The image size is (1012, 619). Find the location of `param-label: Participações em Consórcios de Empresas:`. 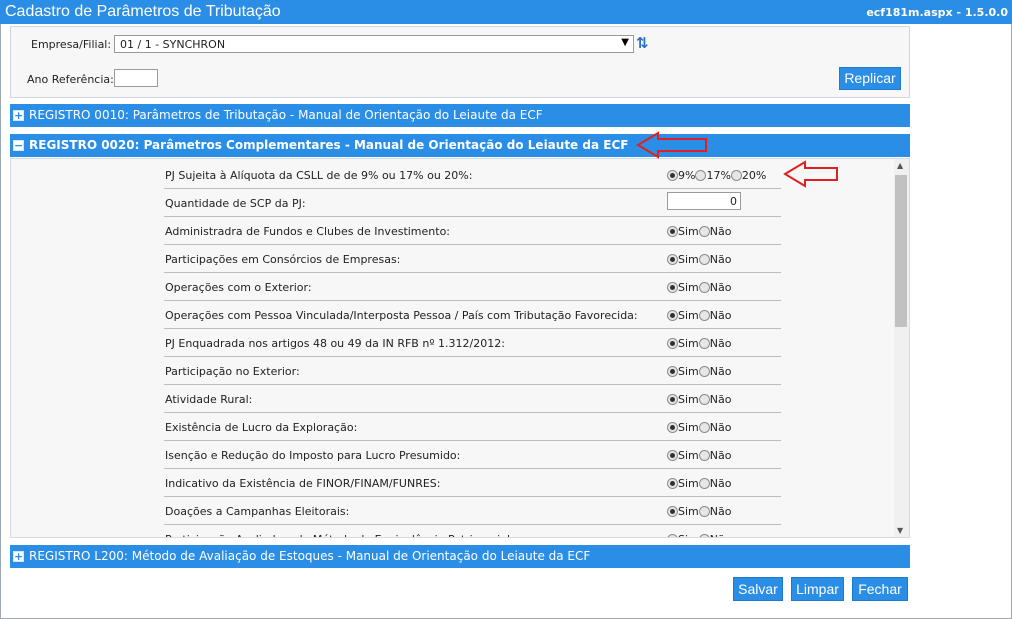

param-label: Participações em Consórcios de Empresas: is located at coordinates (283, 259).